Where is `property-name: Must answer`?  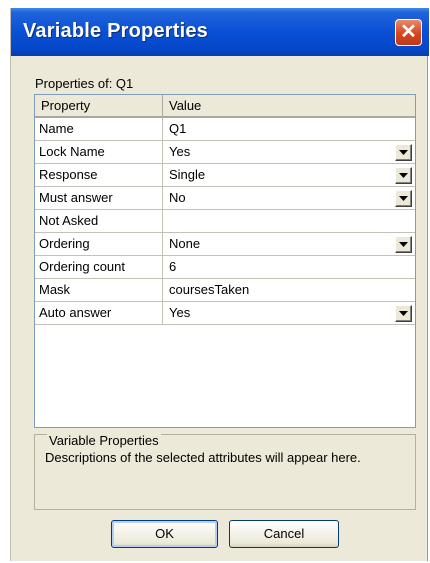
property-name: Must answer is located at coordinates (99, 198).